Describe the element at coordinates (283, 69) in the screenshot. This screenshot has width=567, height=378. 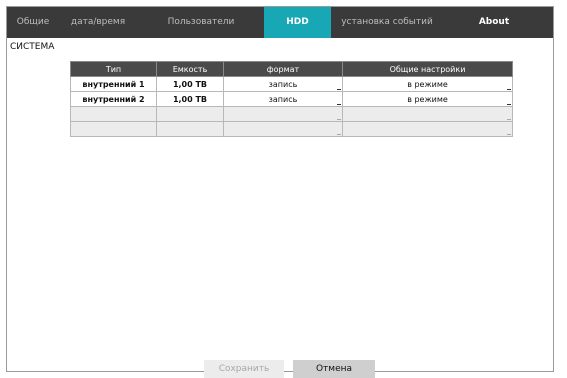
I see `header-format: формат` at that location.